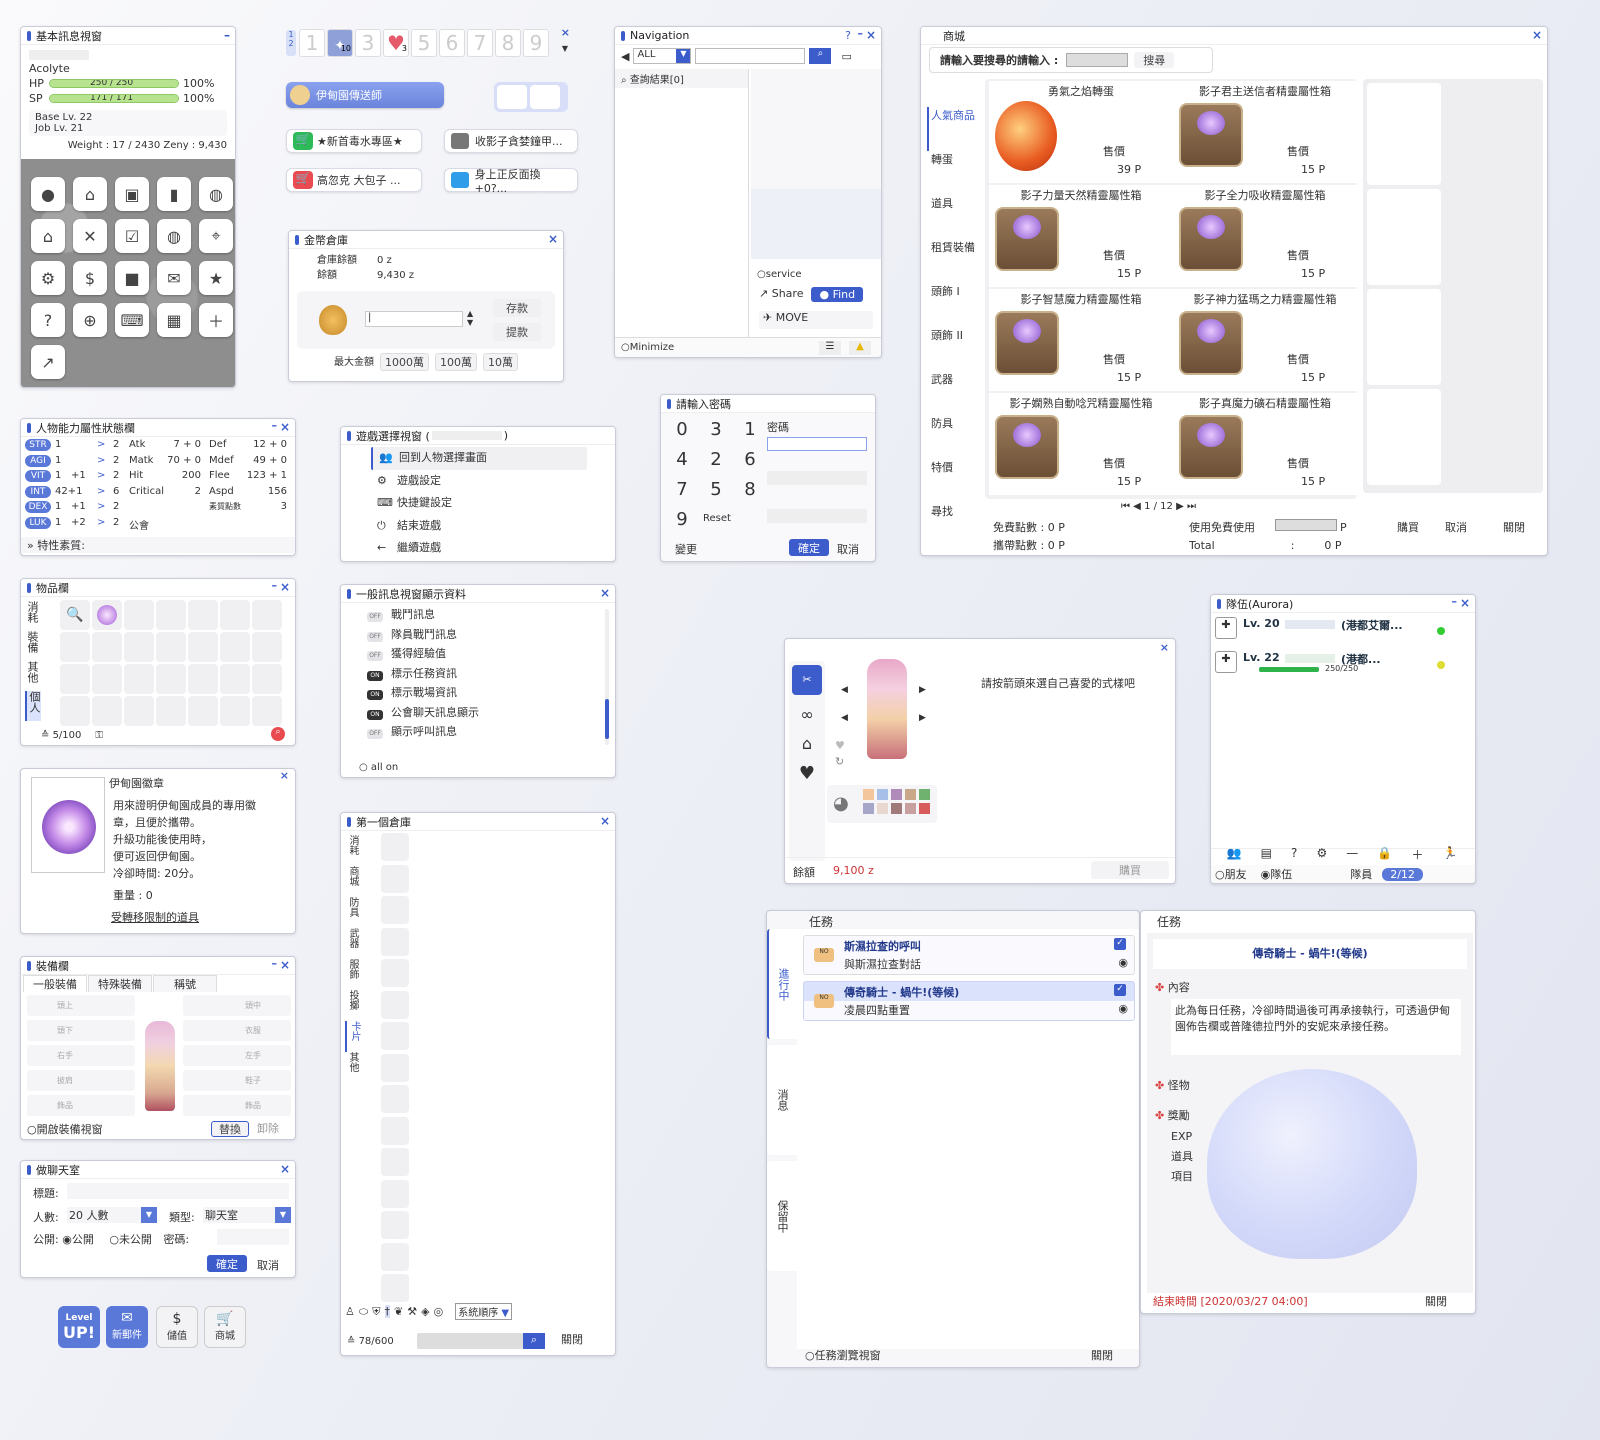  I want to click on reset-button: Reset, so click(717, 518).